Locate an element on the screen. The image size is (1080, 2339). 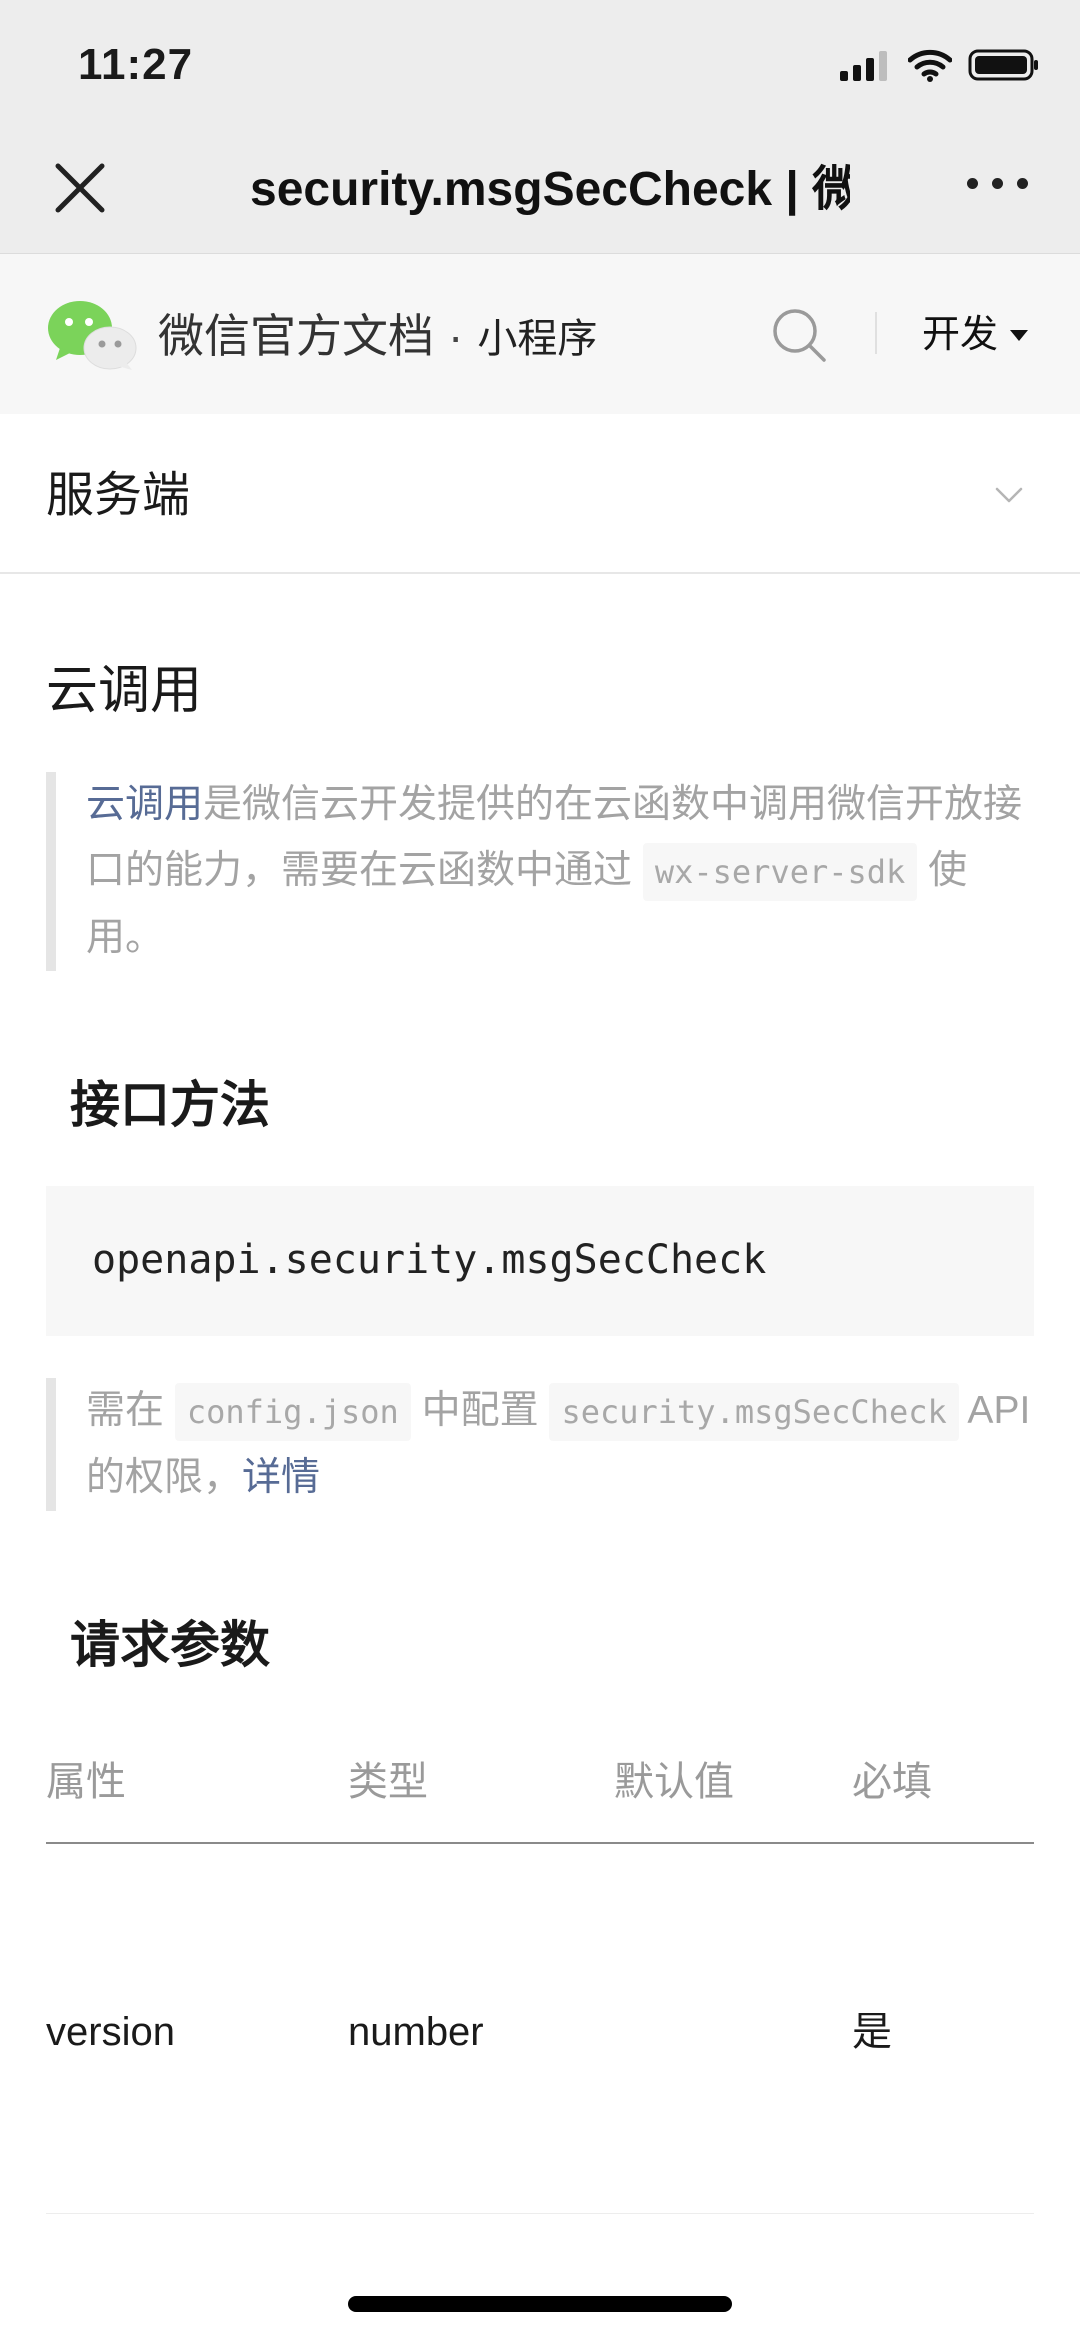
column-header: 必填 is located at coordinates (892, 1782).